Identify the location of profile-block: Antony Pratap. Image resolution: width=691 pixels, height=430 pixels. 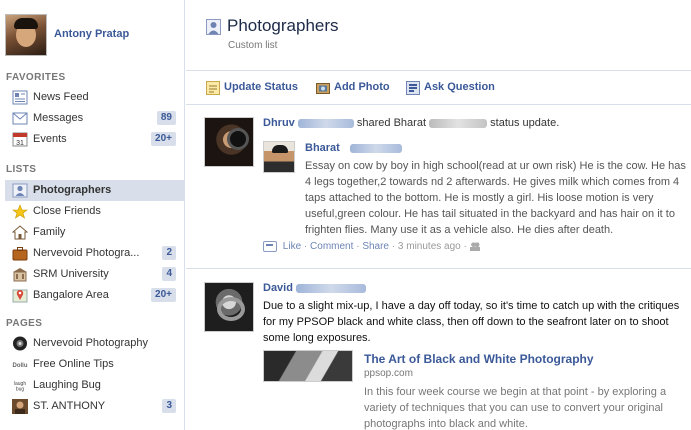
(92, 35).